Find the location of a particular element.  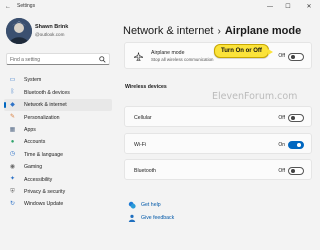

shield-icon: ⛨ is located at coordinates (12, 191).